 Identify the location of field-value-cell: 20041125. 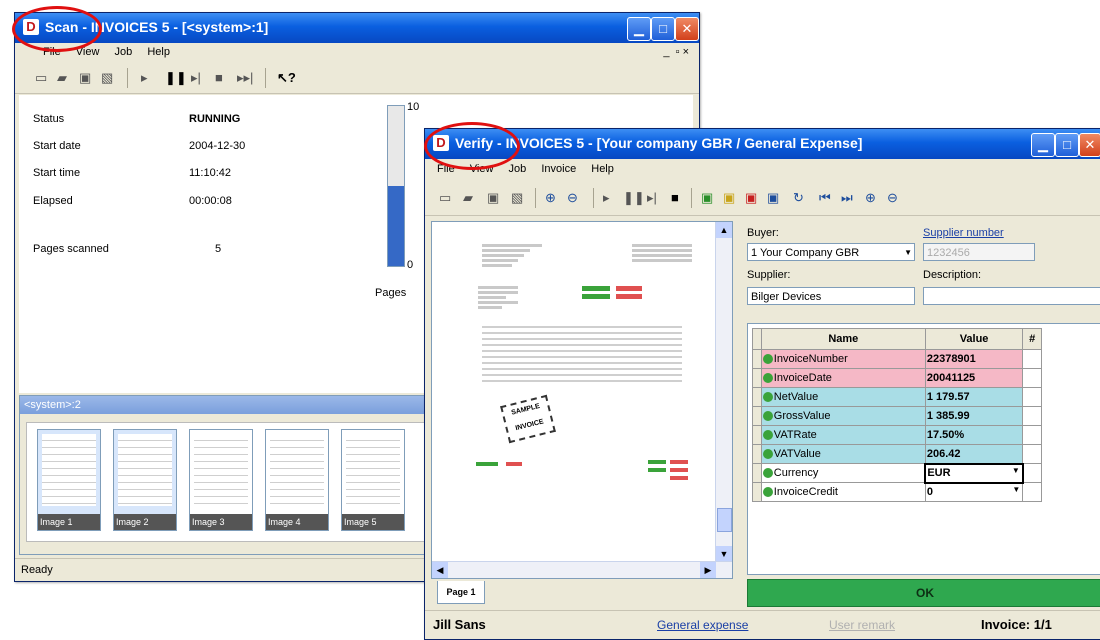
(974, 378).